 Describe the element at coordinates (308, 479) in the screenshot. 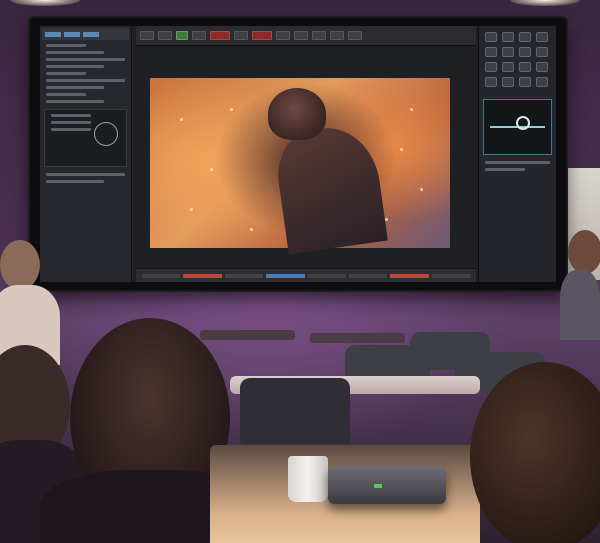

I see `paper-cup` at that location.